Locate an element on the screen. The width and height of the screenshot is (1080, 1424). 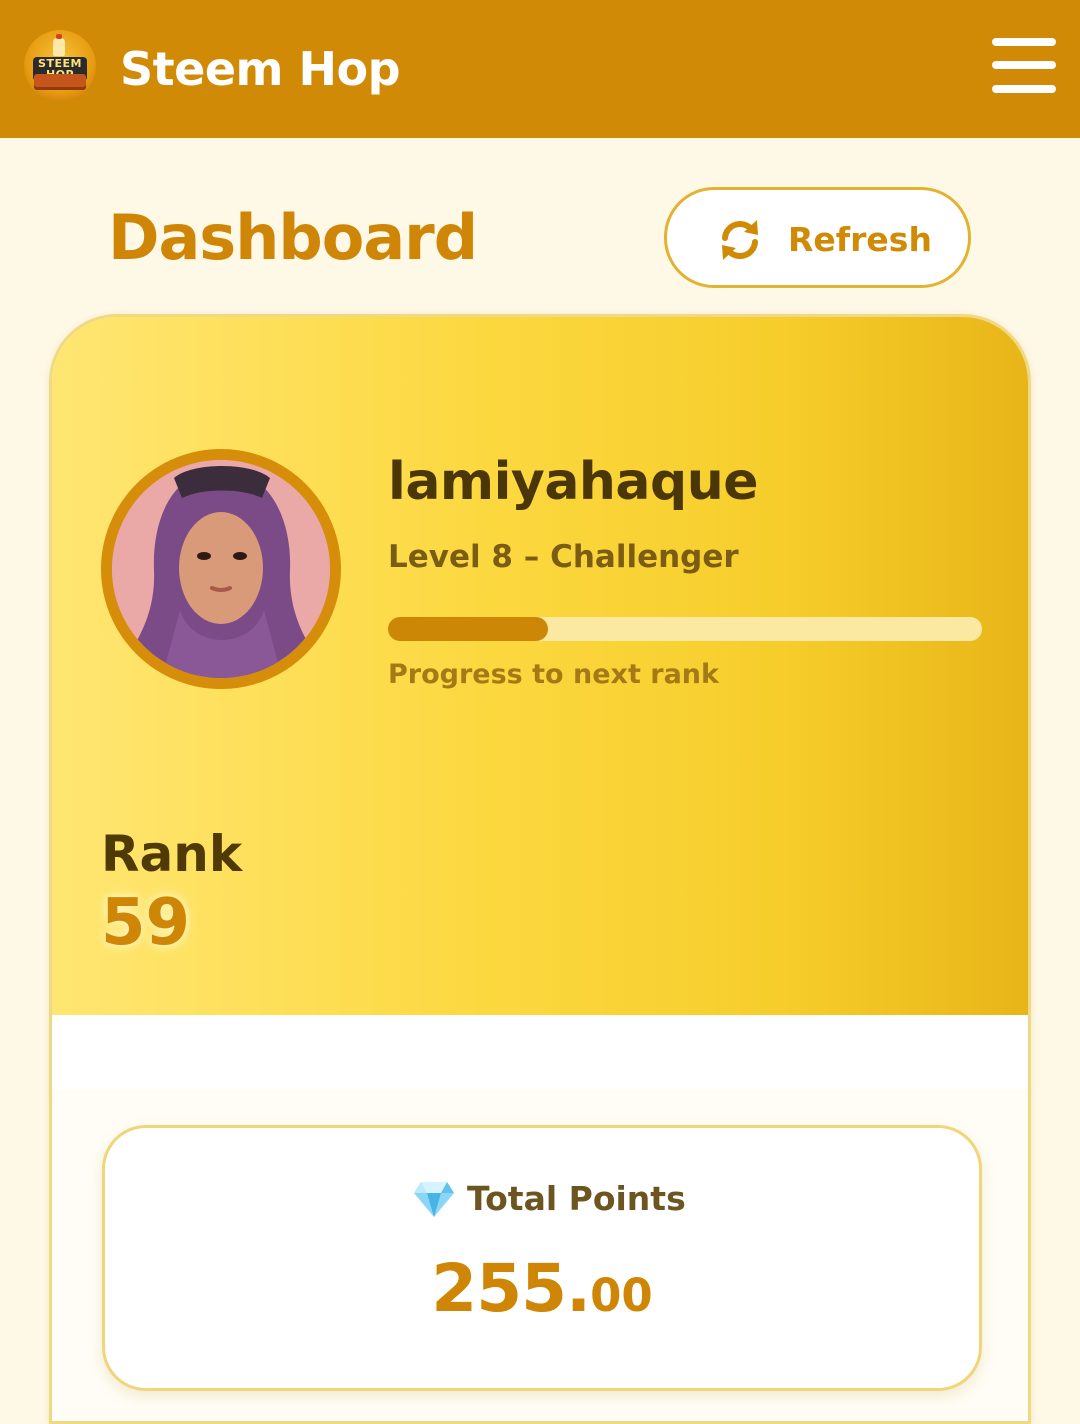
app-header: STEEM HOP Steem Hop is located at coordinates (540, 69).